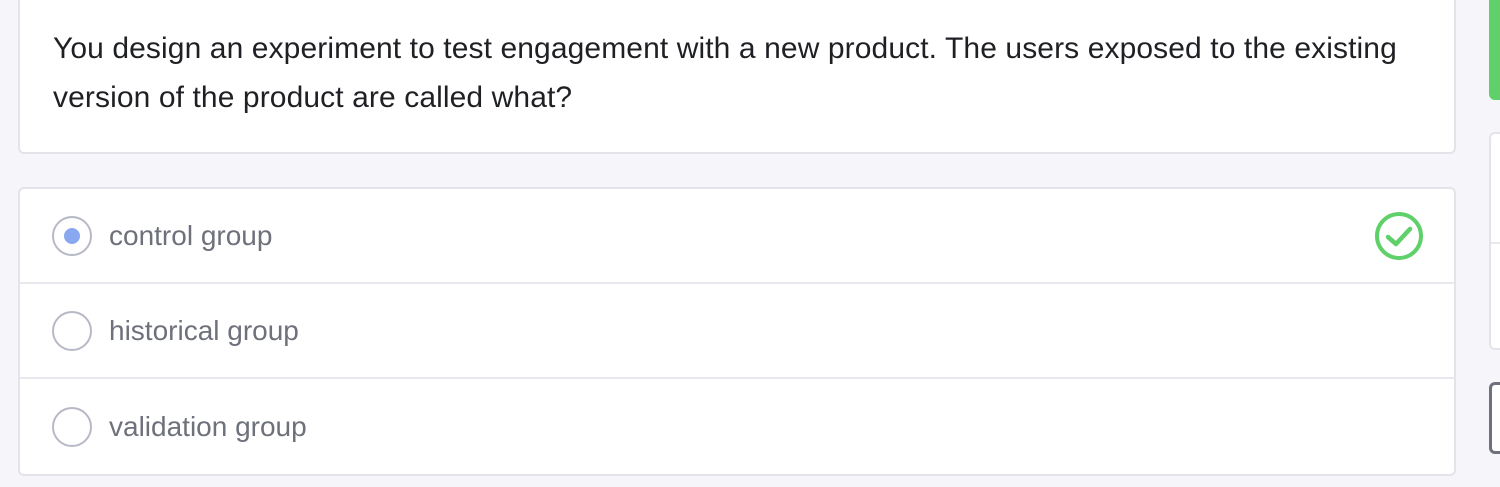 The height and width of the screenshot is (487, 1500). I want to click on divider, so click(1495, 243).